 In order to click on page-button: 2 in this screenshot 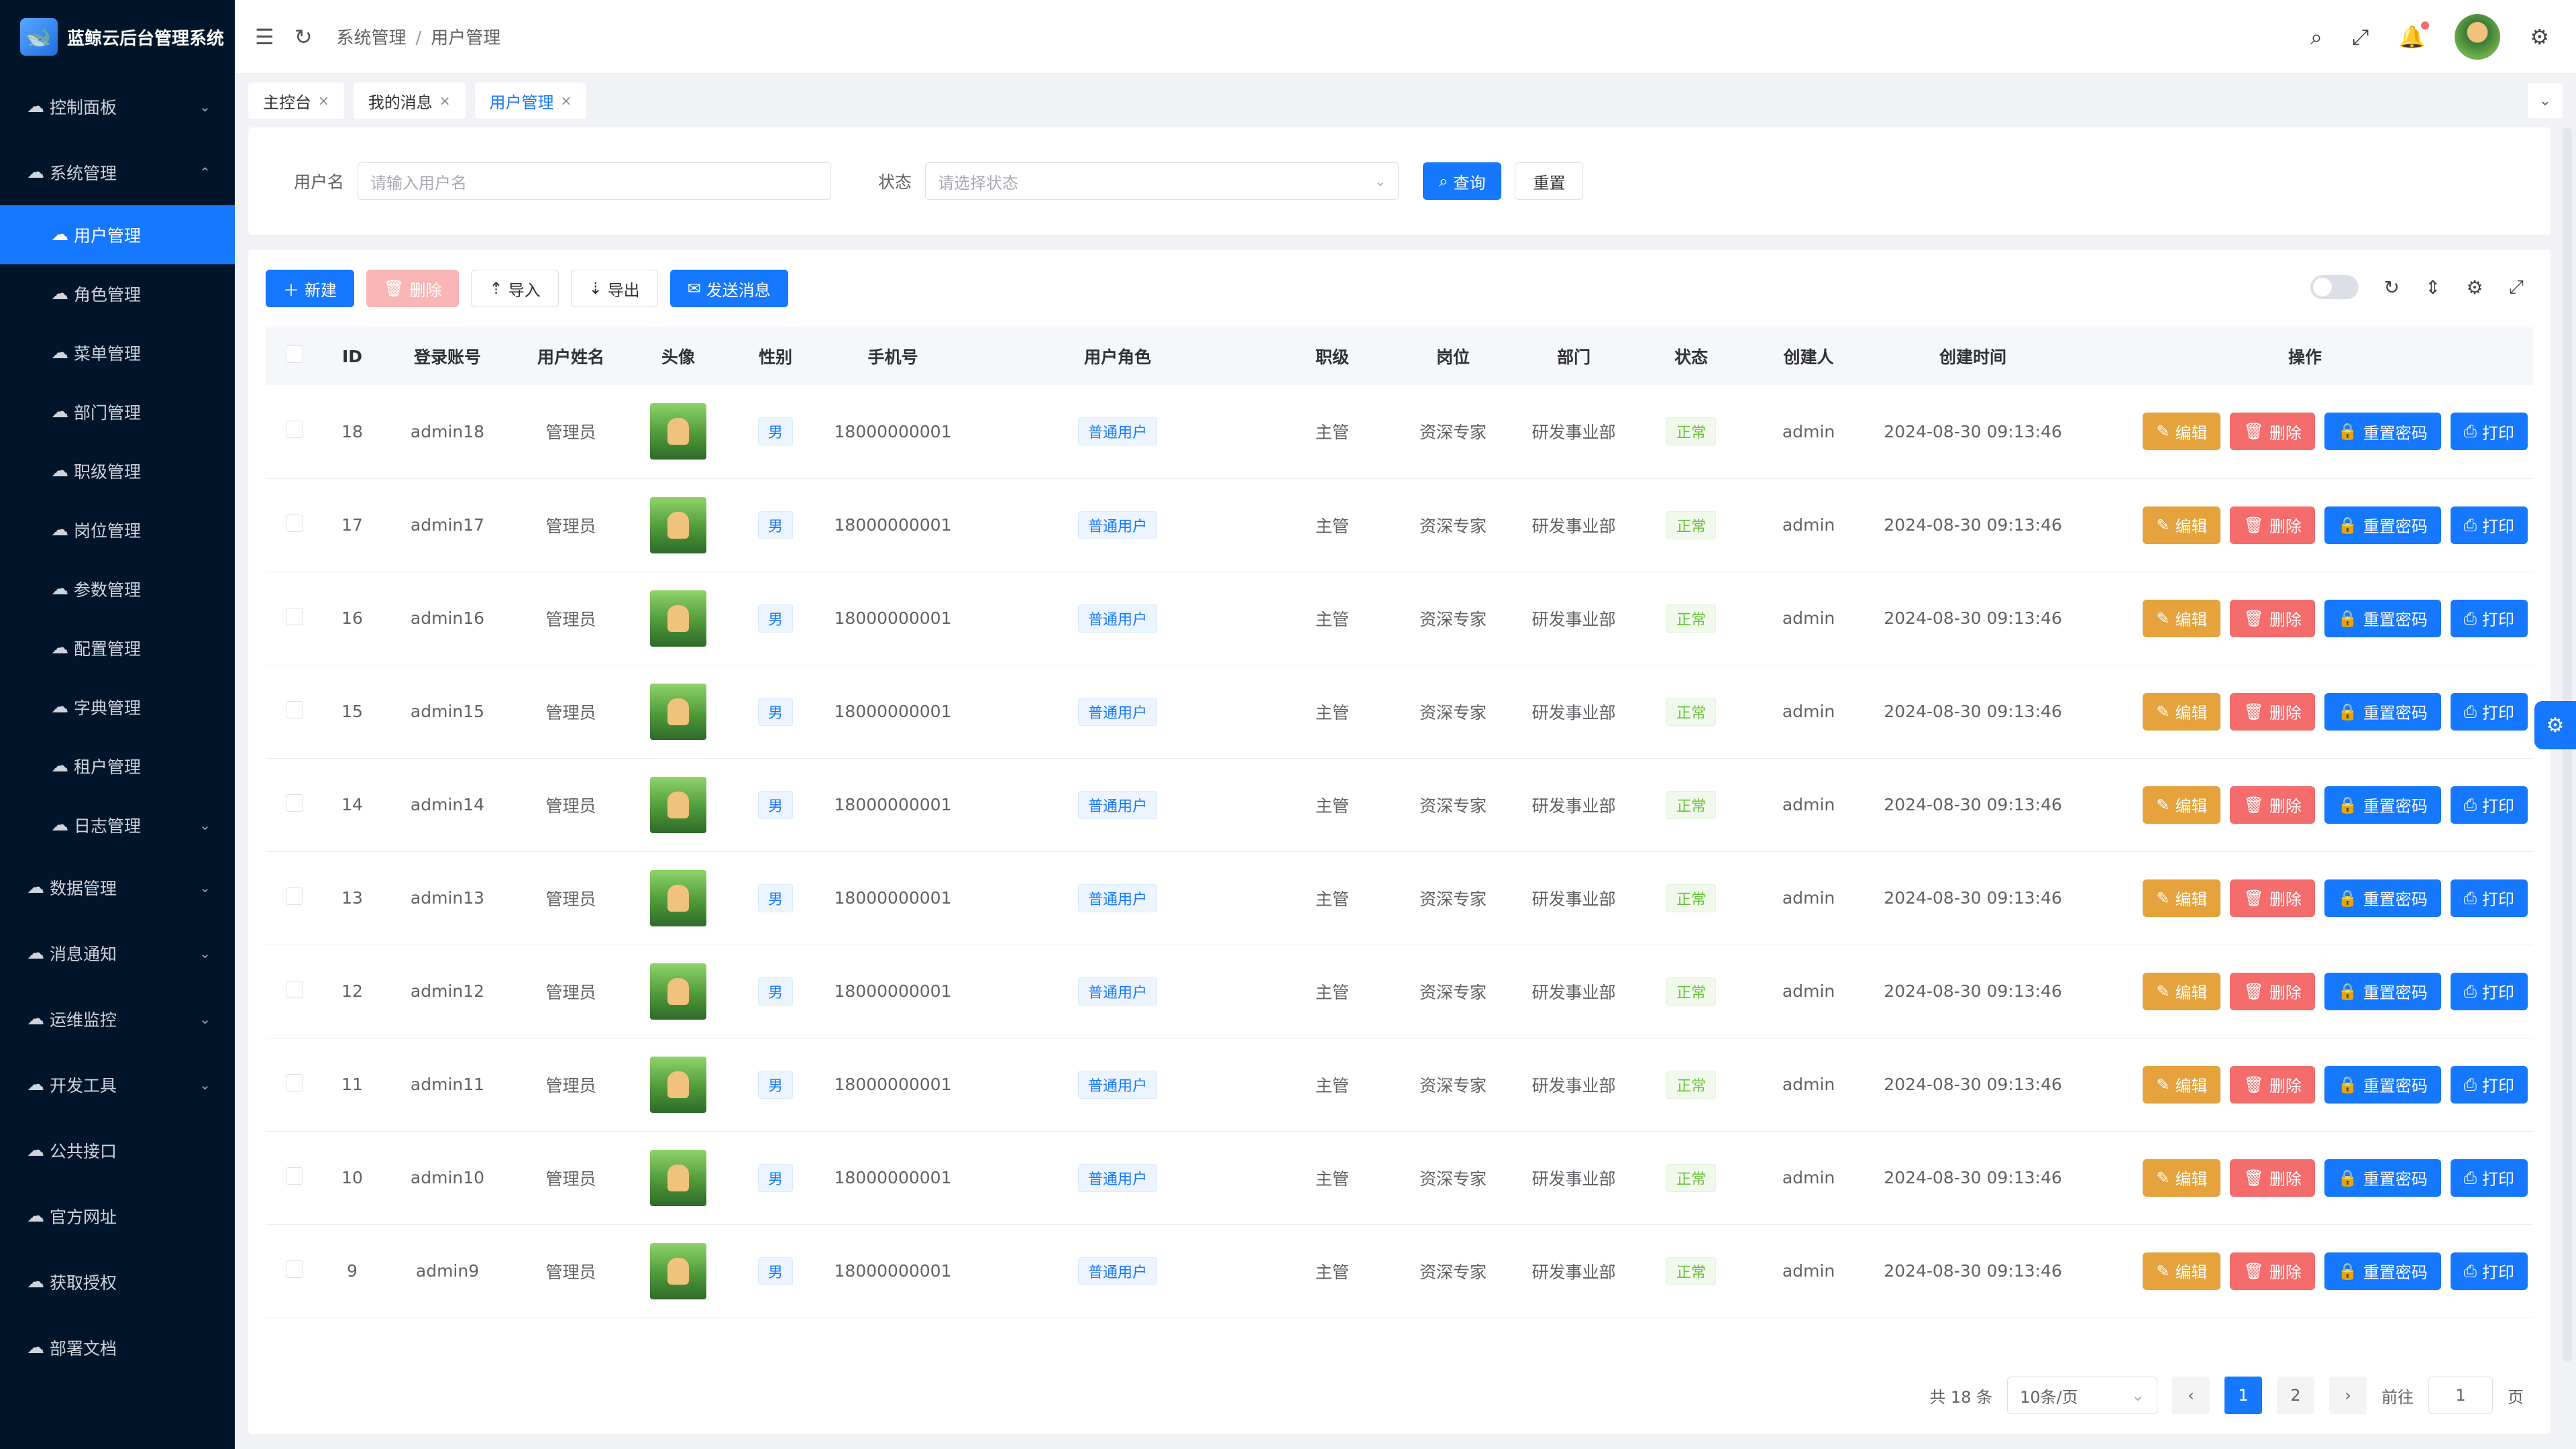, I will do `click(2295, 1395)`.